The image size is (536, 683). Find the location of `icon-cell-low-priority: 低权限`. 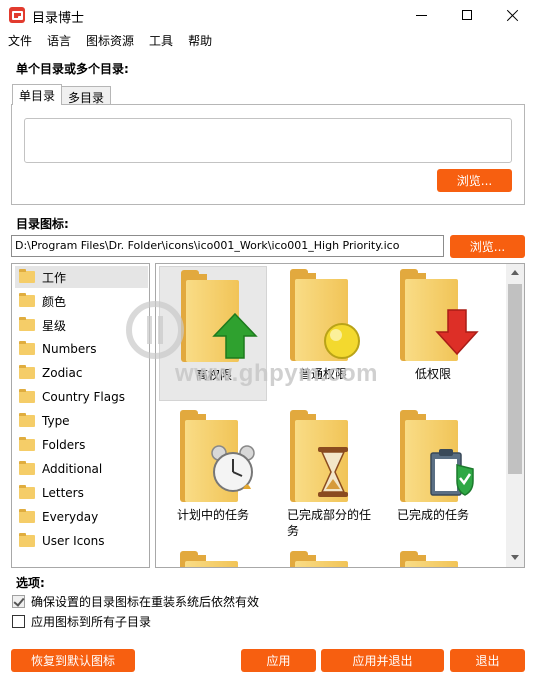

icon-cell-low-priority: 低权限 is located at coordinates (433, 333).